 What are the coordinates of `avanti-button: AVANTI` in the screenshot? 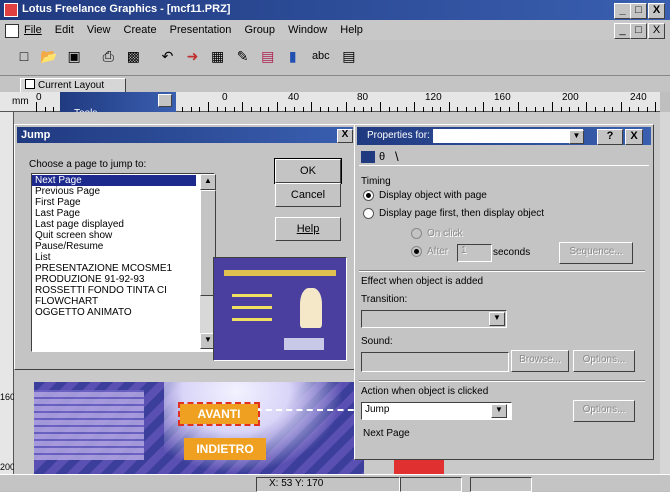 It's located at (219, 414).